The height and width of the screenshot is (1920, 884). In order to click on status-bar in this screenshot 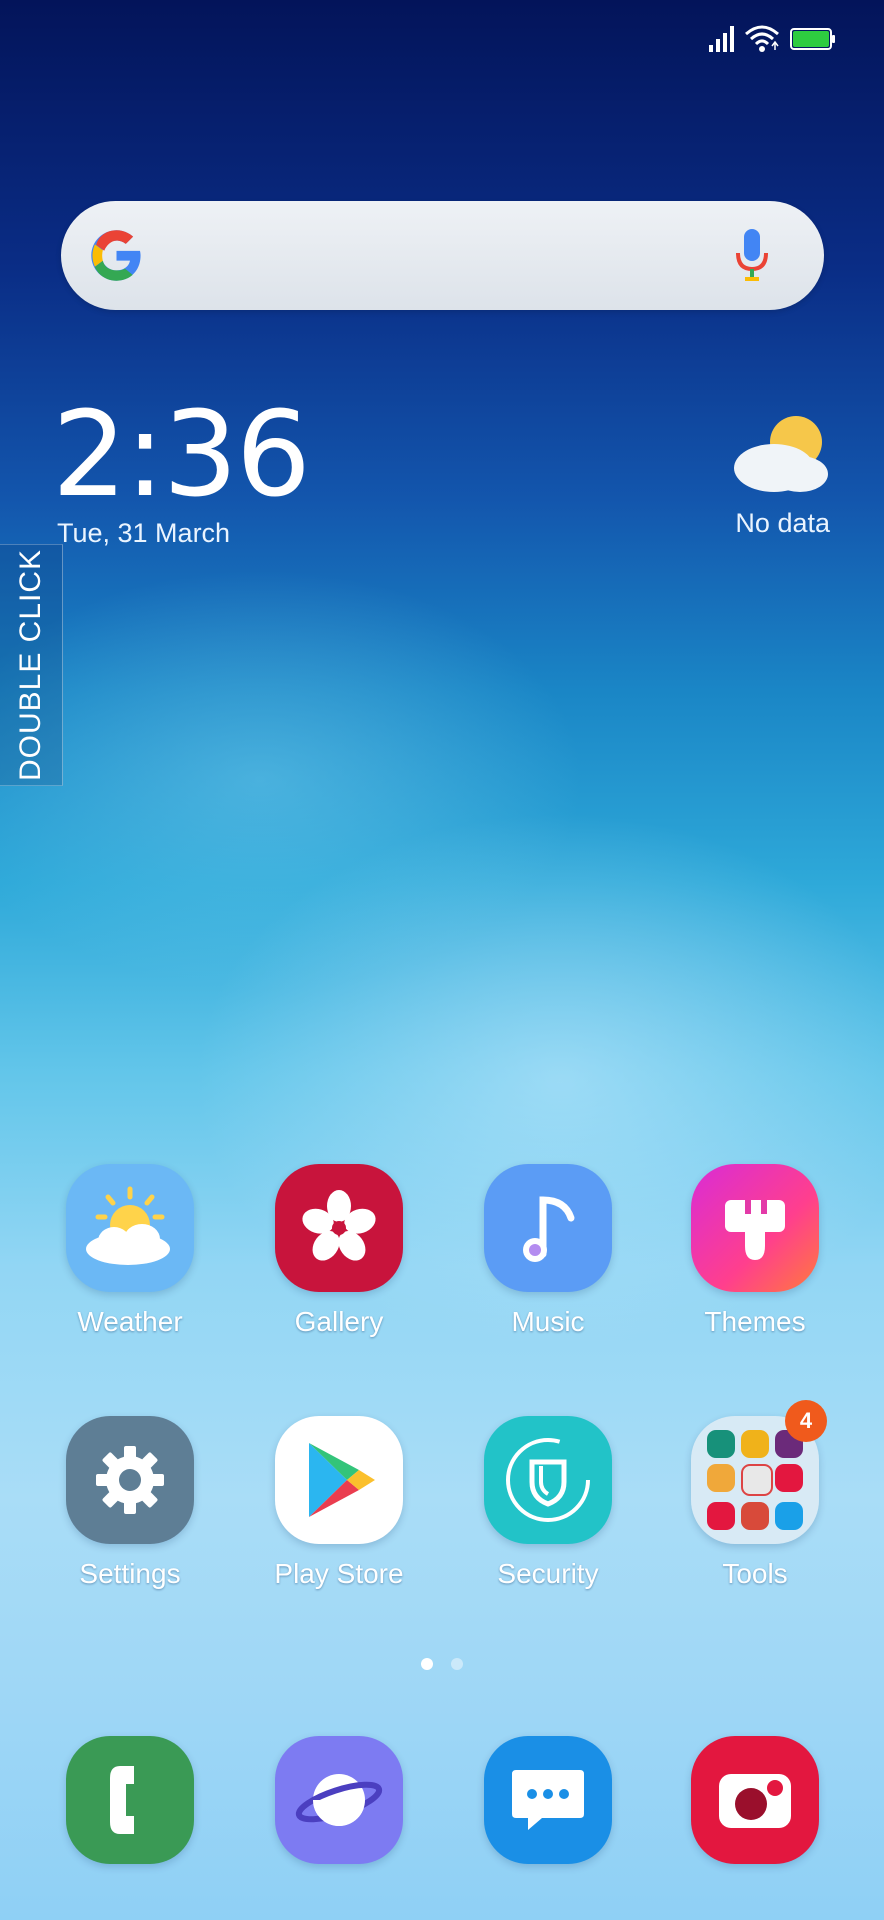, I will do `click(772, 39)`.